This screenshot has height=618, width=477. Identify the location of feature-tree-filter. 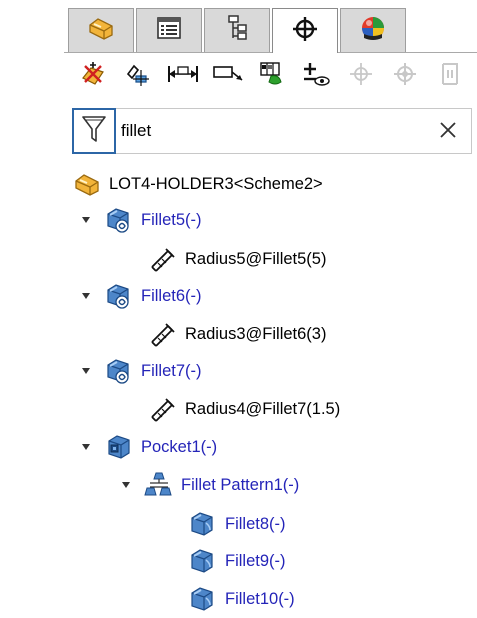
(272, 131).